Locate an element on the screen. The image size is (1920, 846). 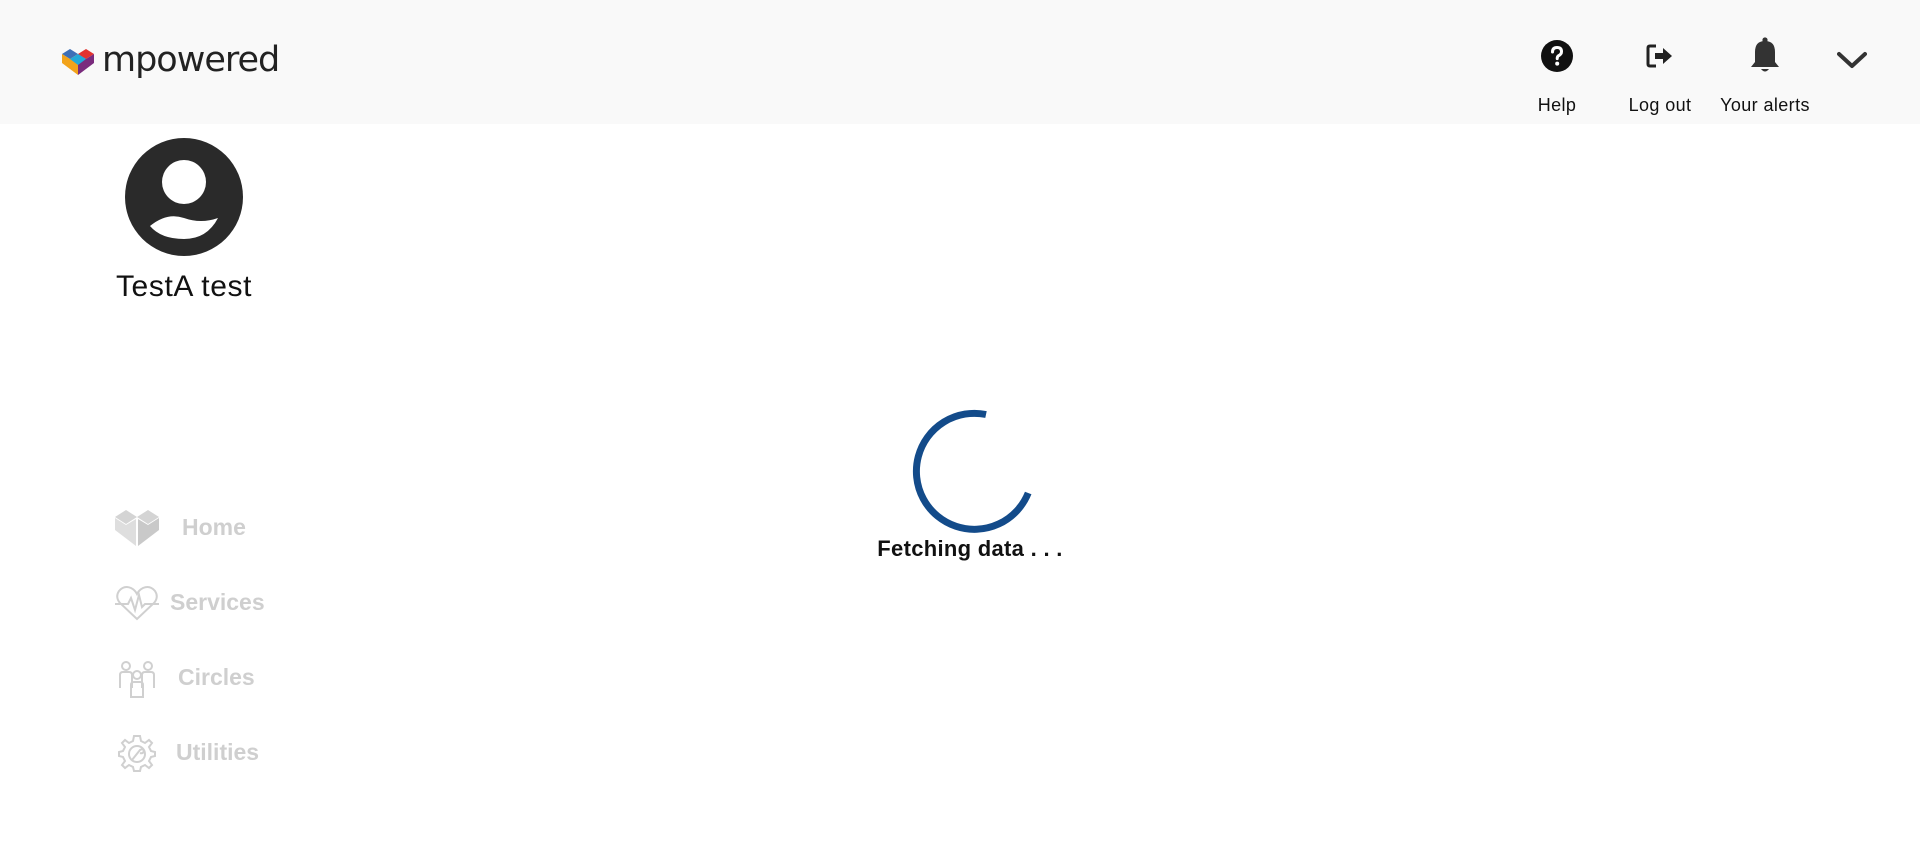
sidebar-item-label: Services is located at coordinates (217, 602).